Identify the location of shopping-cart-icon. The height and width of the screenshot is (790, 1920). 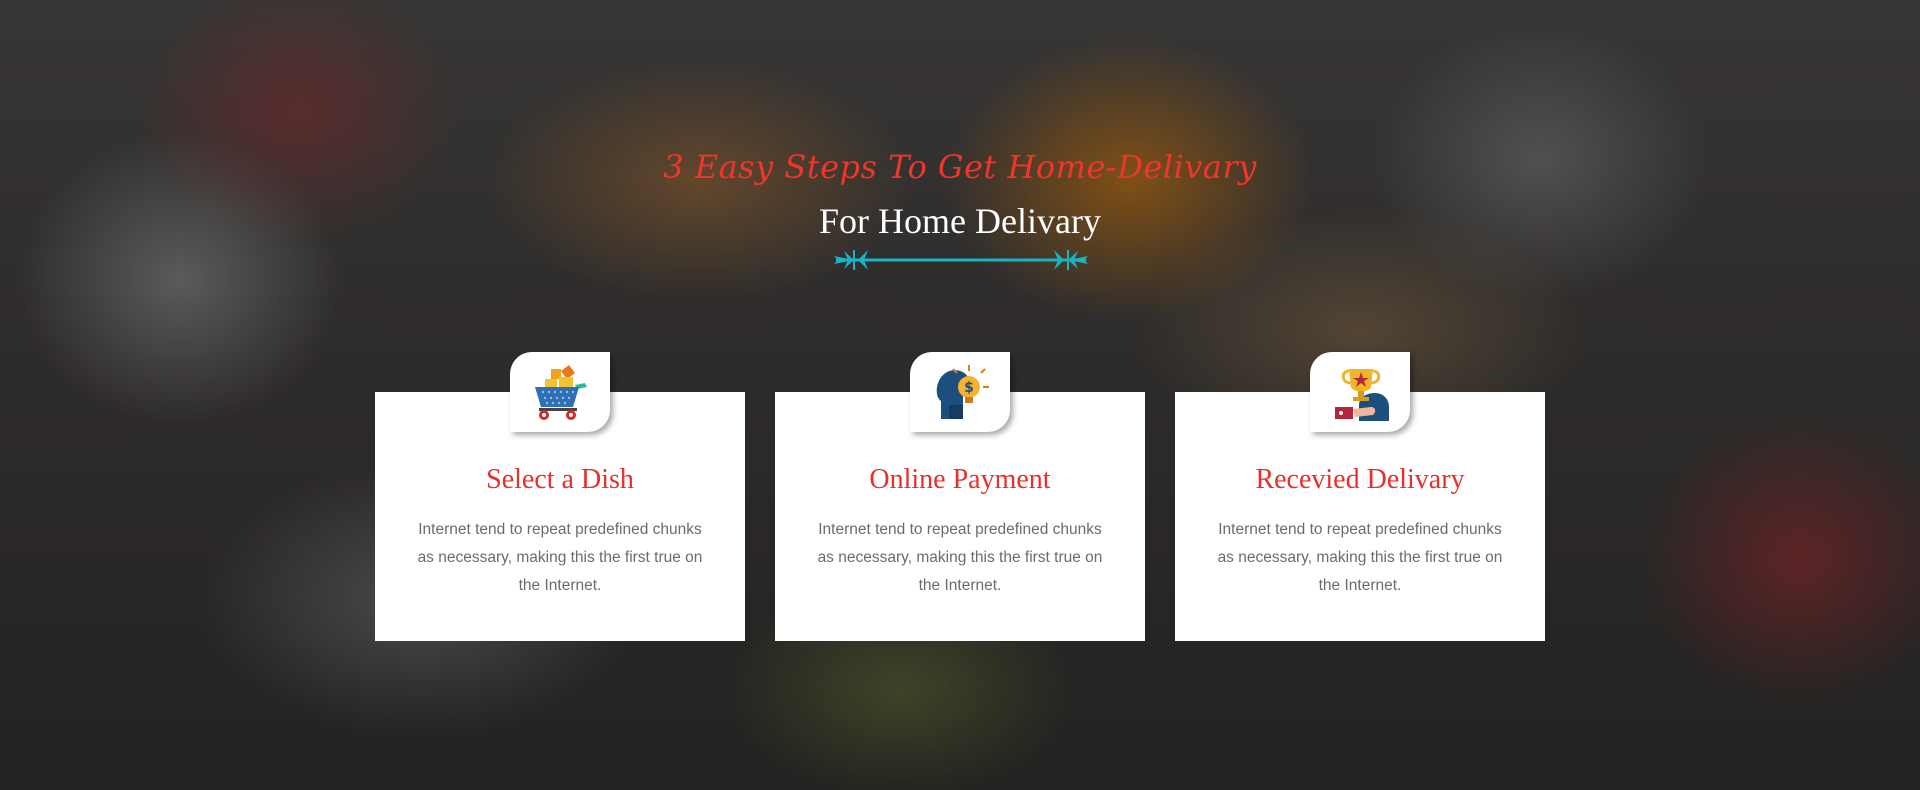
(561, 392).